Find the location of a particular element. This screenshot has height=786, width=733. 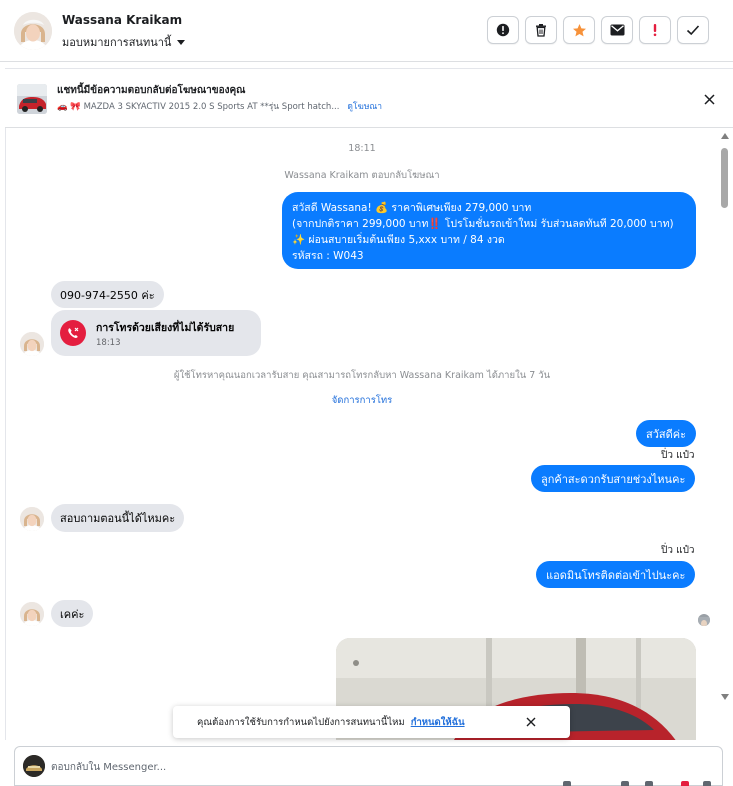

trash-icon is located at coordinates (541, 30).